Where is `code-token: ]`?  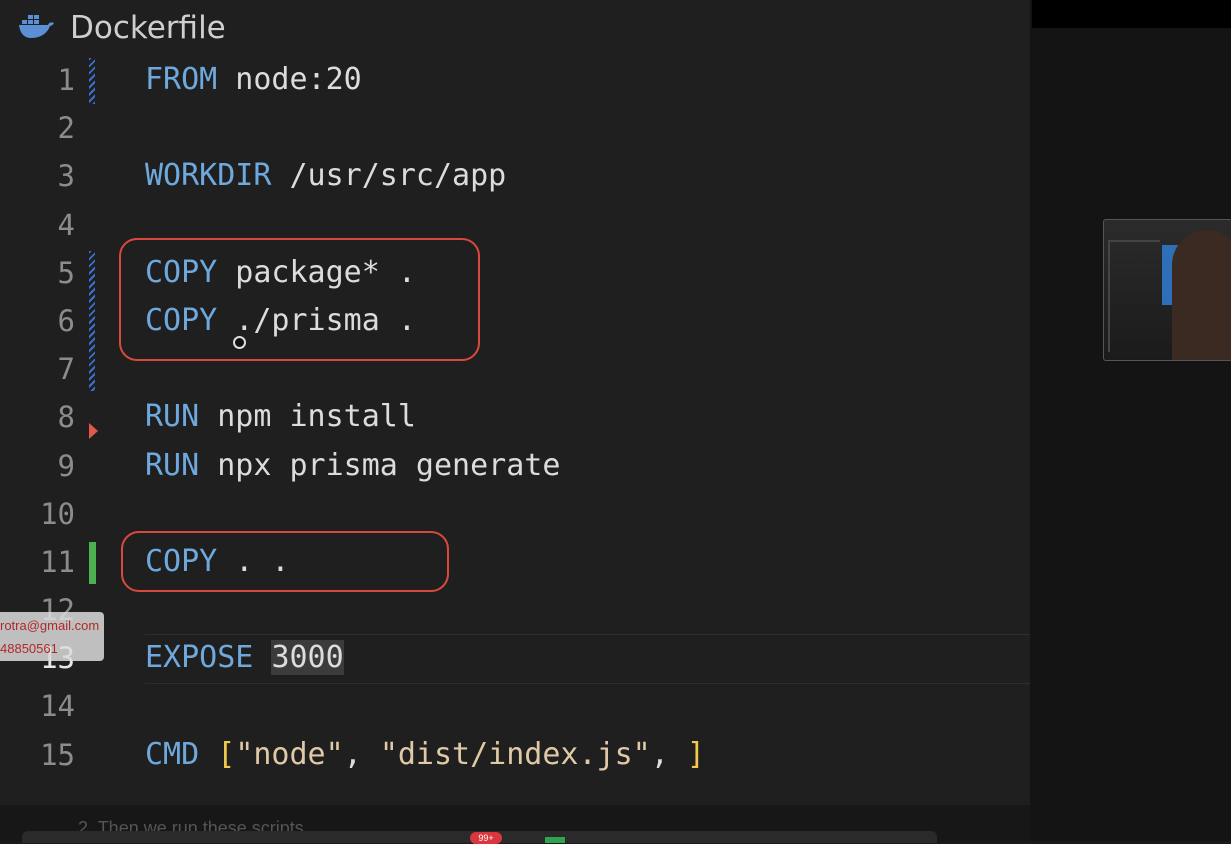 code-token: ] is located at coordinates (695, 754).